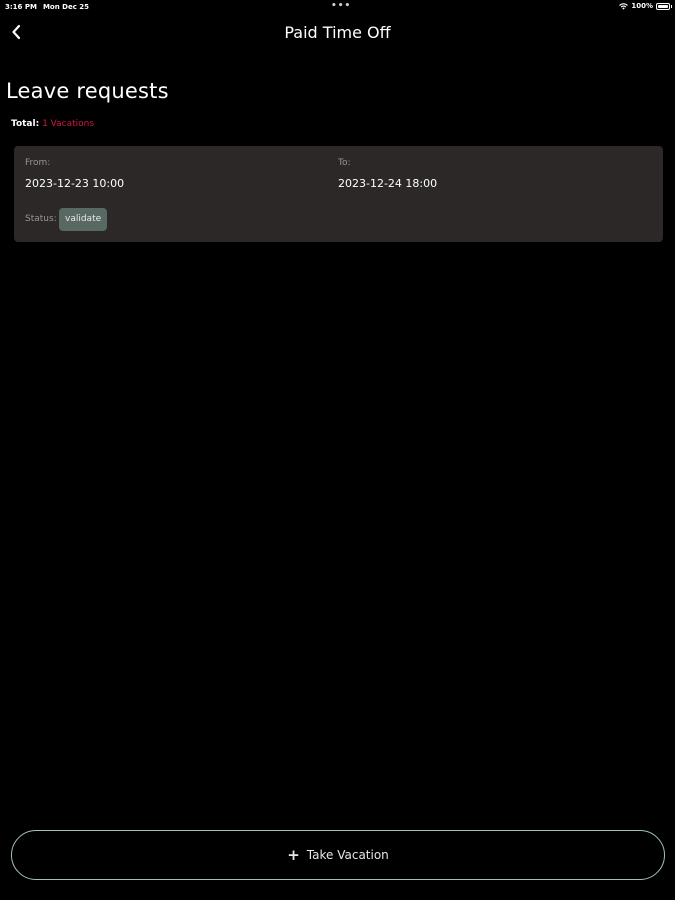  Describe the element at coordinates (388, 183) in the screenshot. I see `to-value: 2023-12-24 18:00` at that location.